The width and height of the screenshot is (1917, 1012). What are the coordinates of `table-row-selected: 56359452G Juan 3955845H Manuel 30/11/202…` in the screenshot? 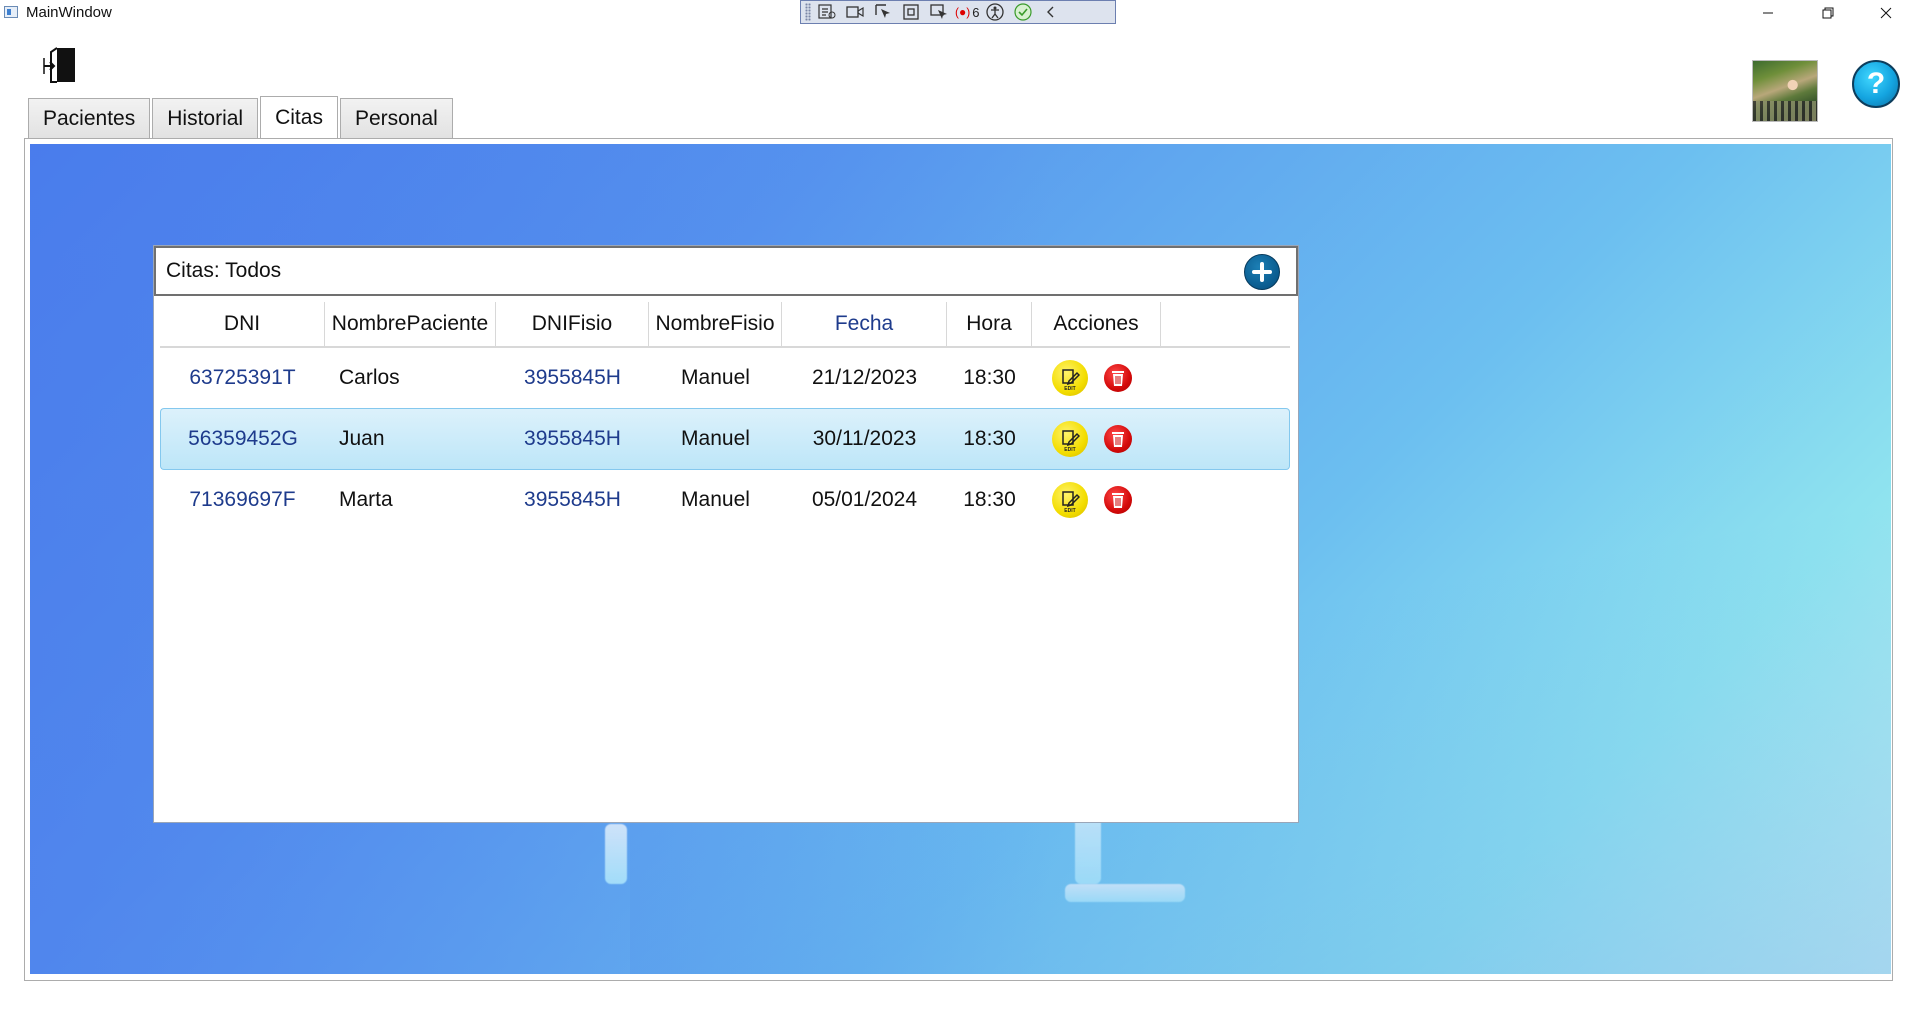 It's located at (725, 439).